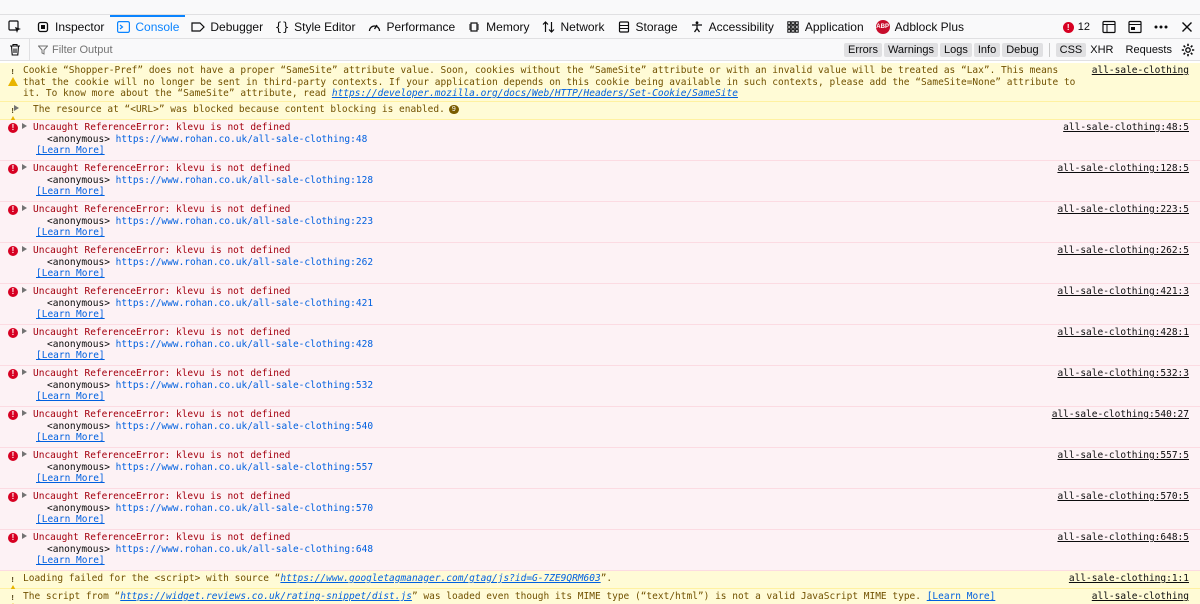 This screenshot has height=604, width=1200. Describe the element at coordinates (1123, 251) in the screenshot. I see `message-location-link: all-sale-clothing:262:5` at that location.